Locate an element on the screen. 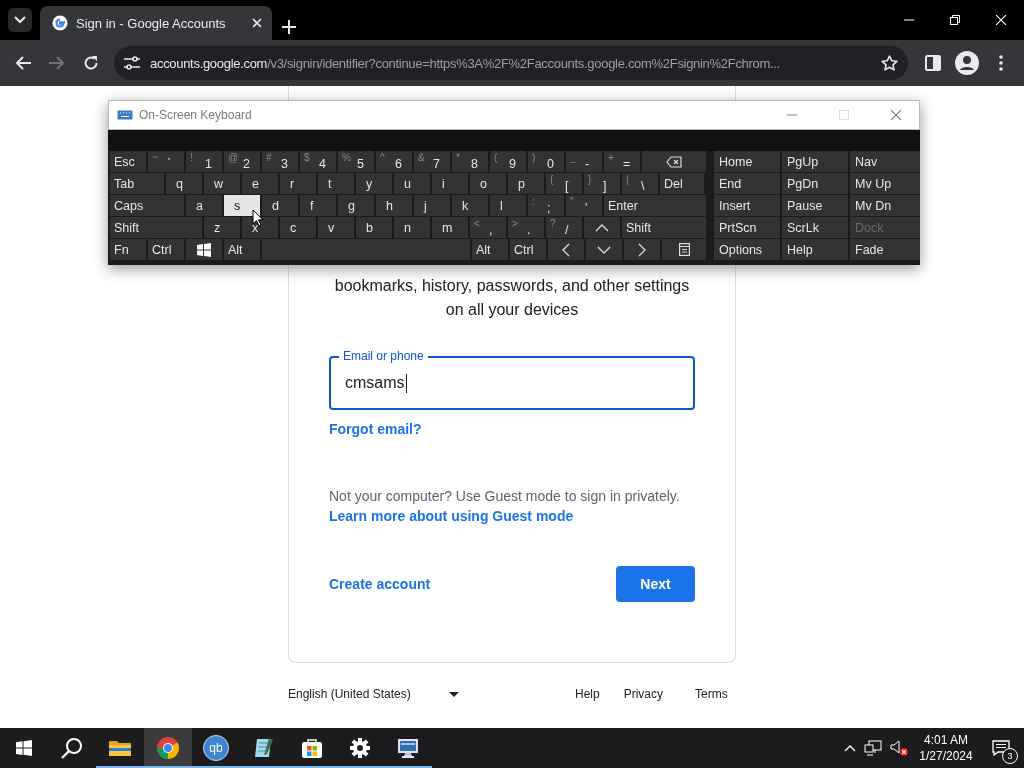 The height and width of the screenshot is (768, 1024). language-select: English (United States) is located at coordinates (378, 694).